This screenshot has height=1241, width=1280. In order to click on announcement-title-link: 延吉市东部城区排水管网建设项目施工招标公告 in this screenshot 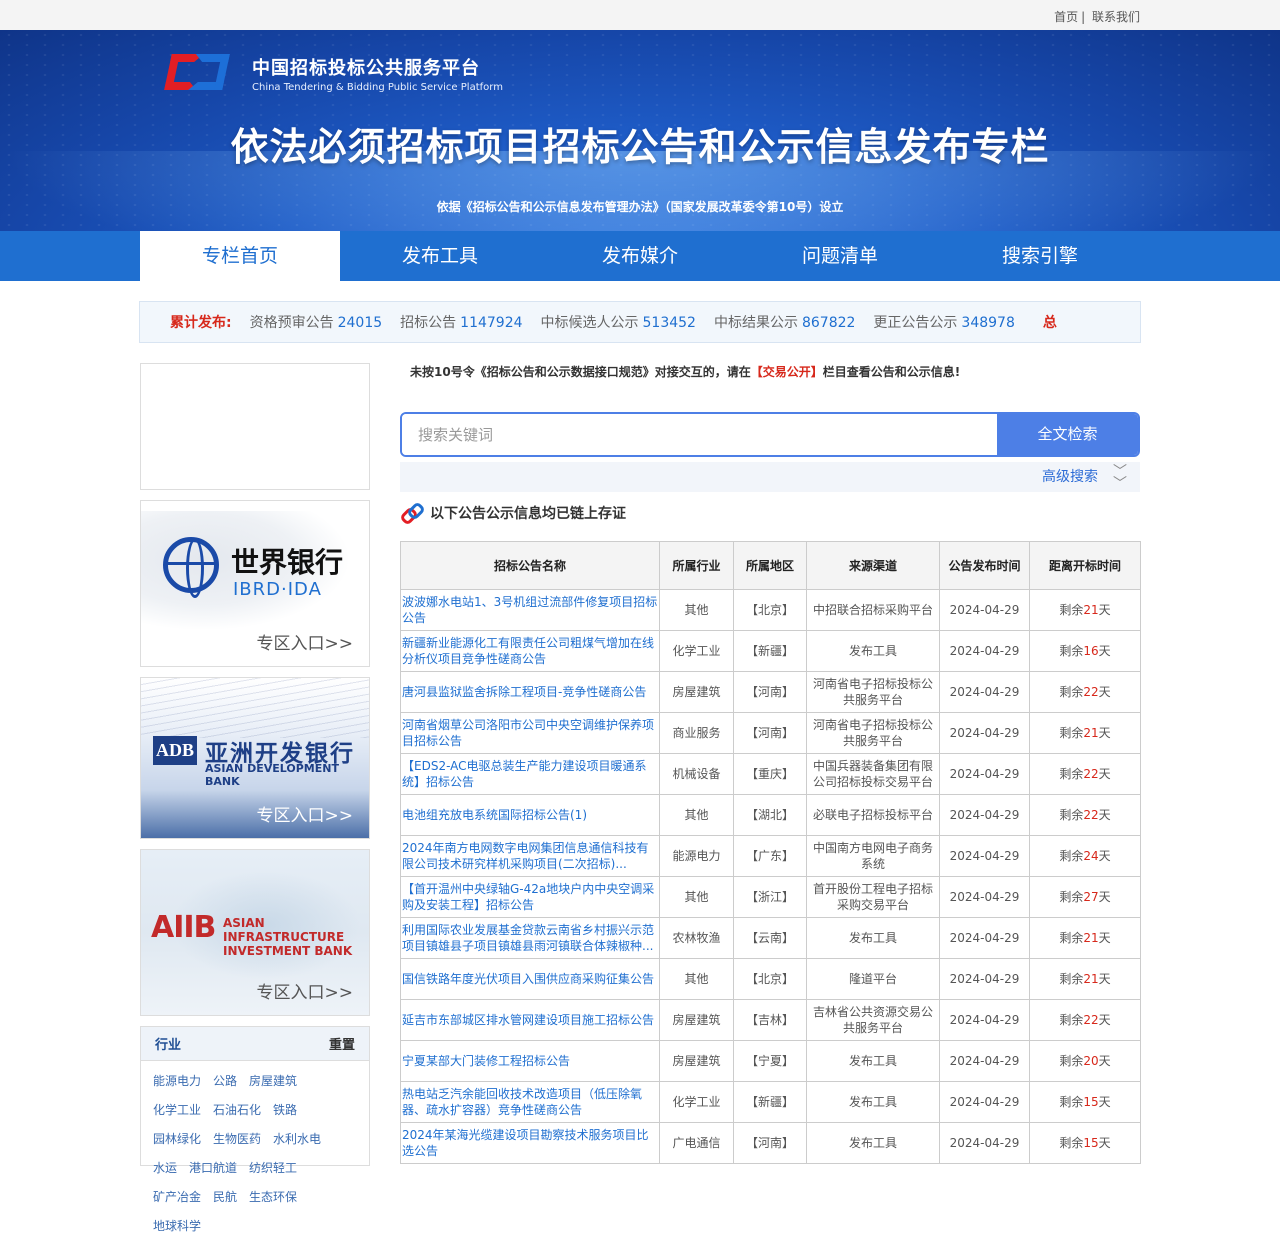, I will do `click(530, 1020)`.